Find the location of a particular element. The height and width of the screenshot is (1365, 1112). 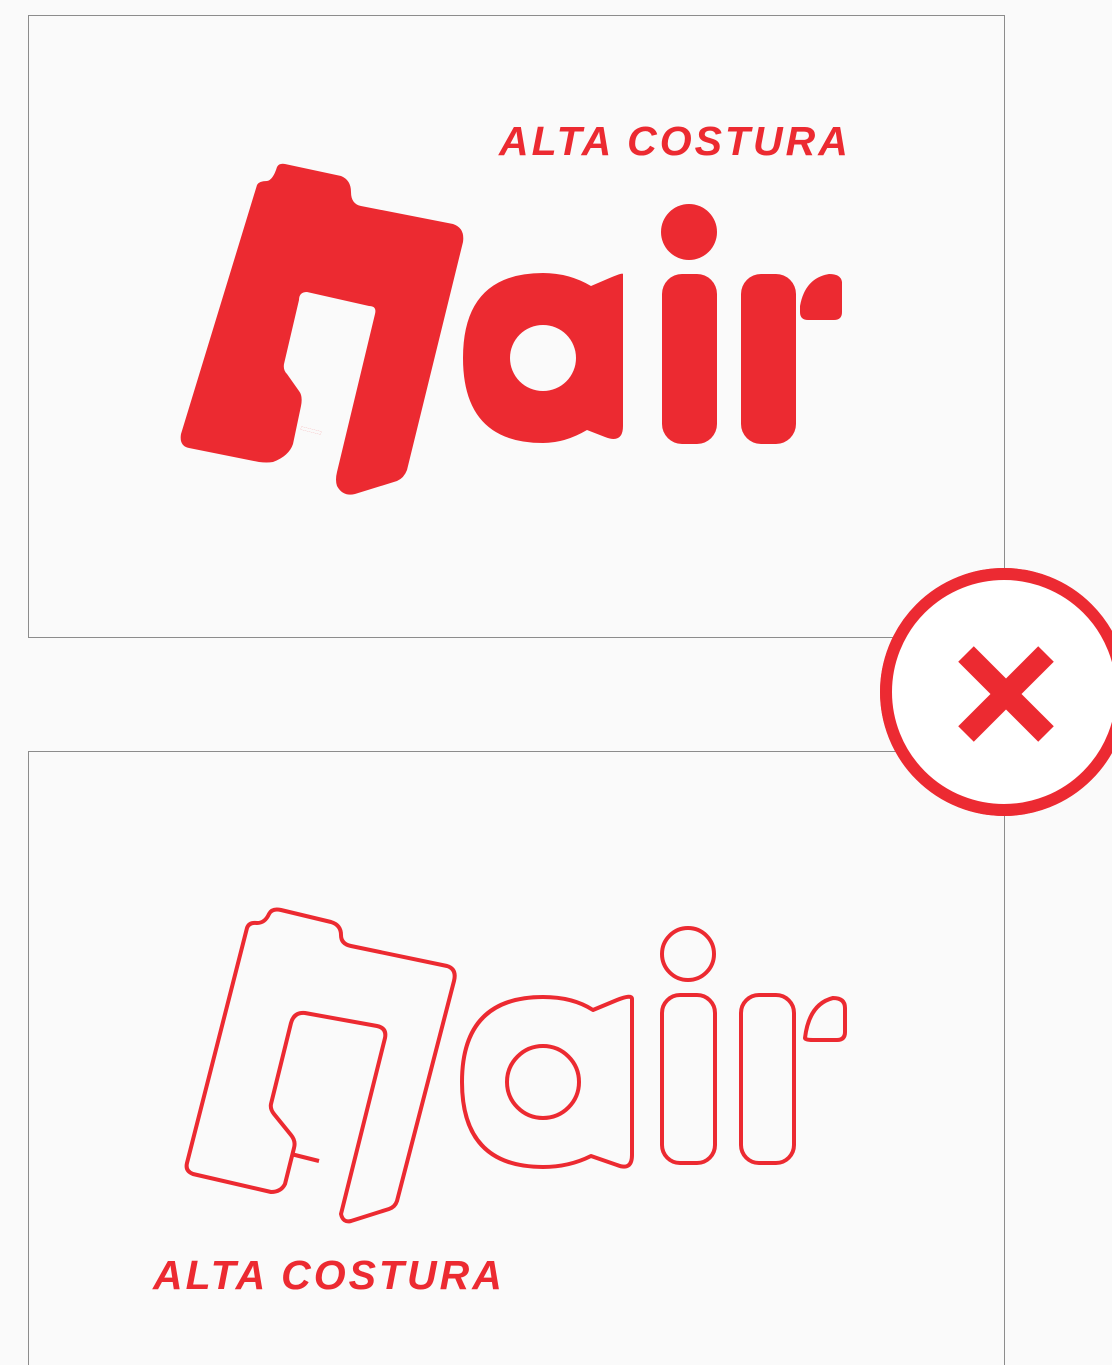

logo-letter-r-stem is located at coordinates (768, 359).